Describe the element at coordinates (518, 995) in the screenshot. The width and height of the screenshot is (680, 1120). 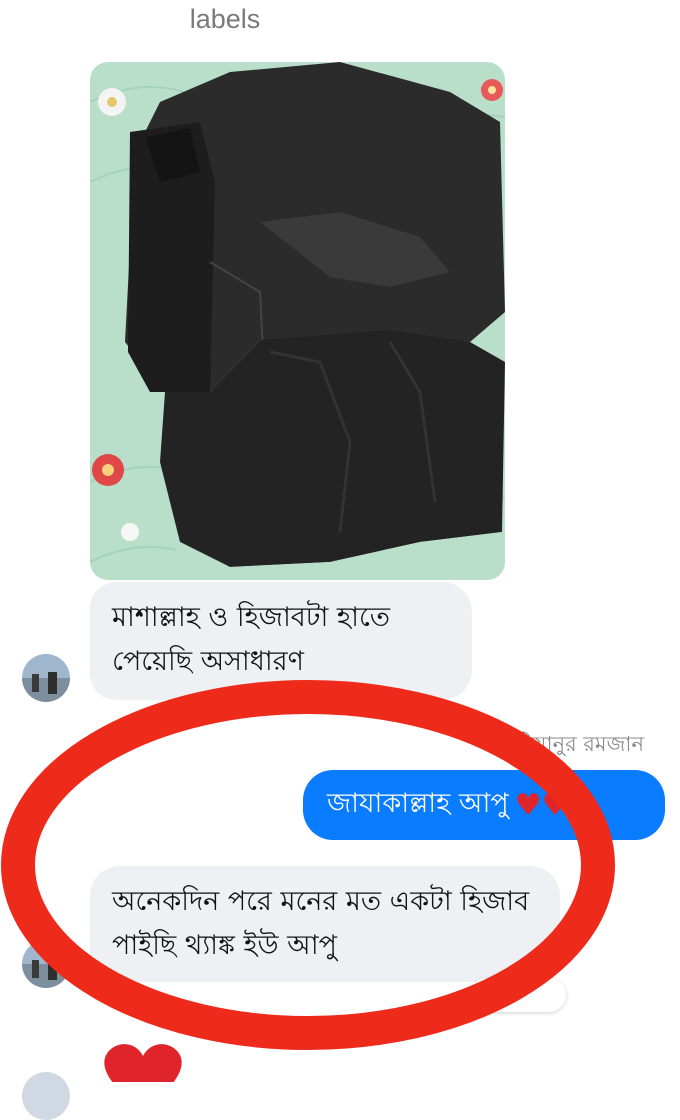
I see `message-reaction` at that location.